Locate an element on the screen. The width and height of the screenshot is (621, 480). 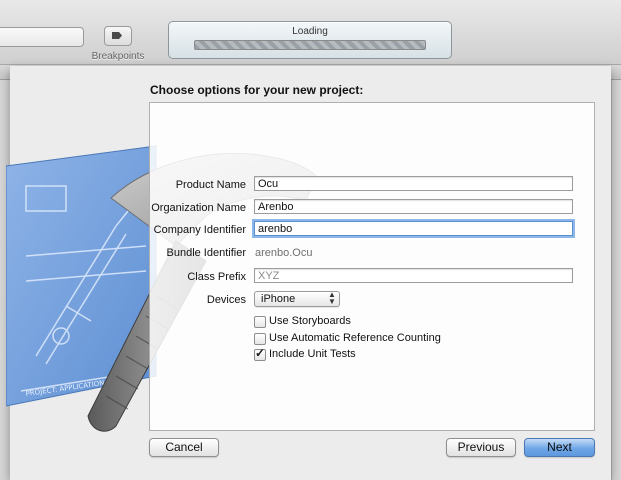
bundle-identifier-label: Bundle Identifier is located at coordinates (206, 253).